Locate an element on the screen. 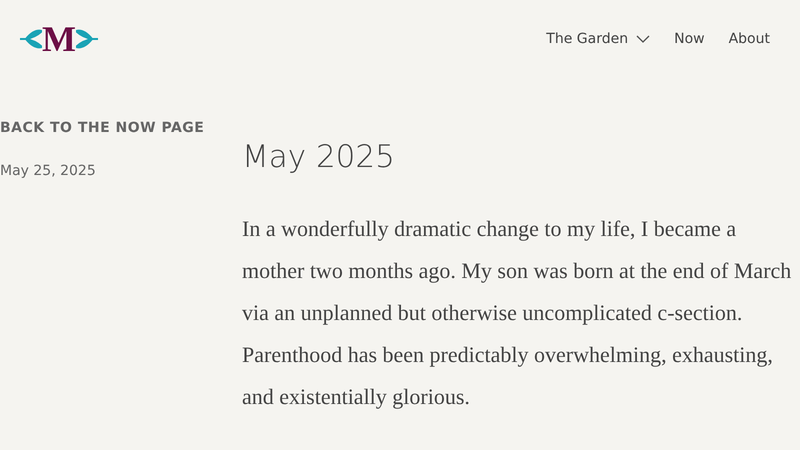  nav-dropdown: The Garden is located at coordinates (598, 39).